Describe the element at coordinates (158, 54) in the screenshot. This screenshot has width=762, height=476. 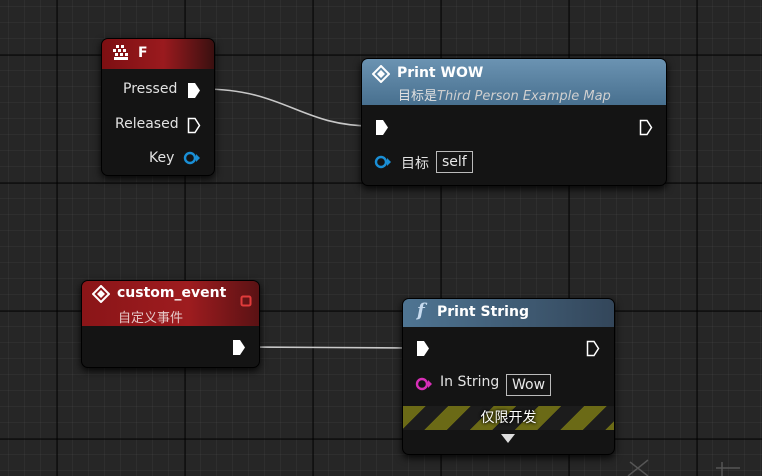
I see `key-node-header: F` at that location.